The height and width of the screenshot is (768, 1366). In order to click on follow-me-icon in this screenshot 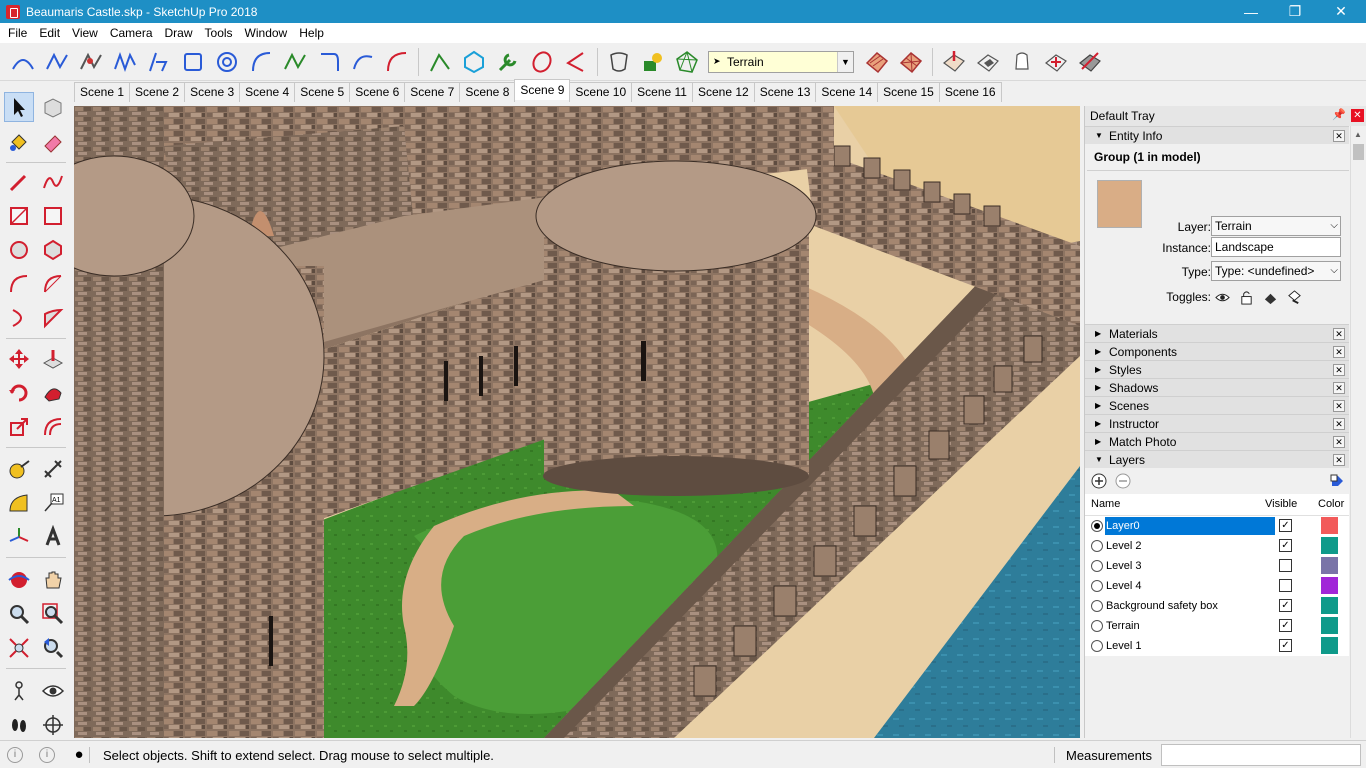, I will do `click(53, 393)`.